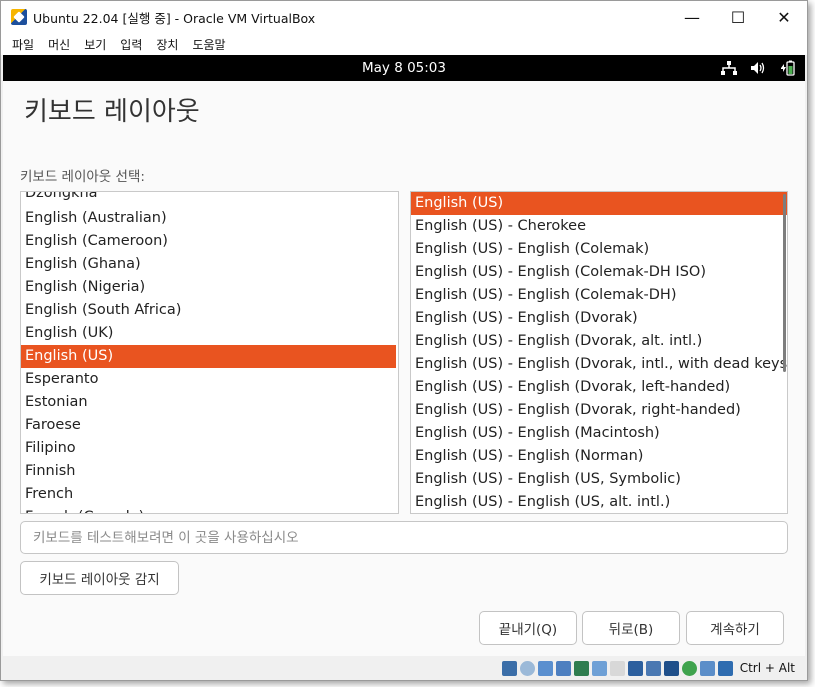 Image resolution: width=815 pixels, height=687 pixels. What do you see at coordinates (208, 494) in the screenshot?
I see `list-item: French` at bounding box center [208, 494].